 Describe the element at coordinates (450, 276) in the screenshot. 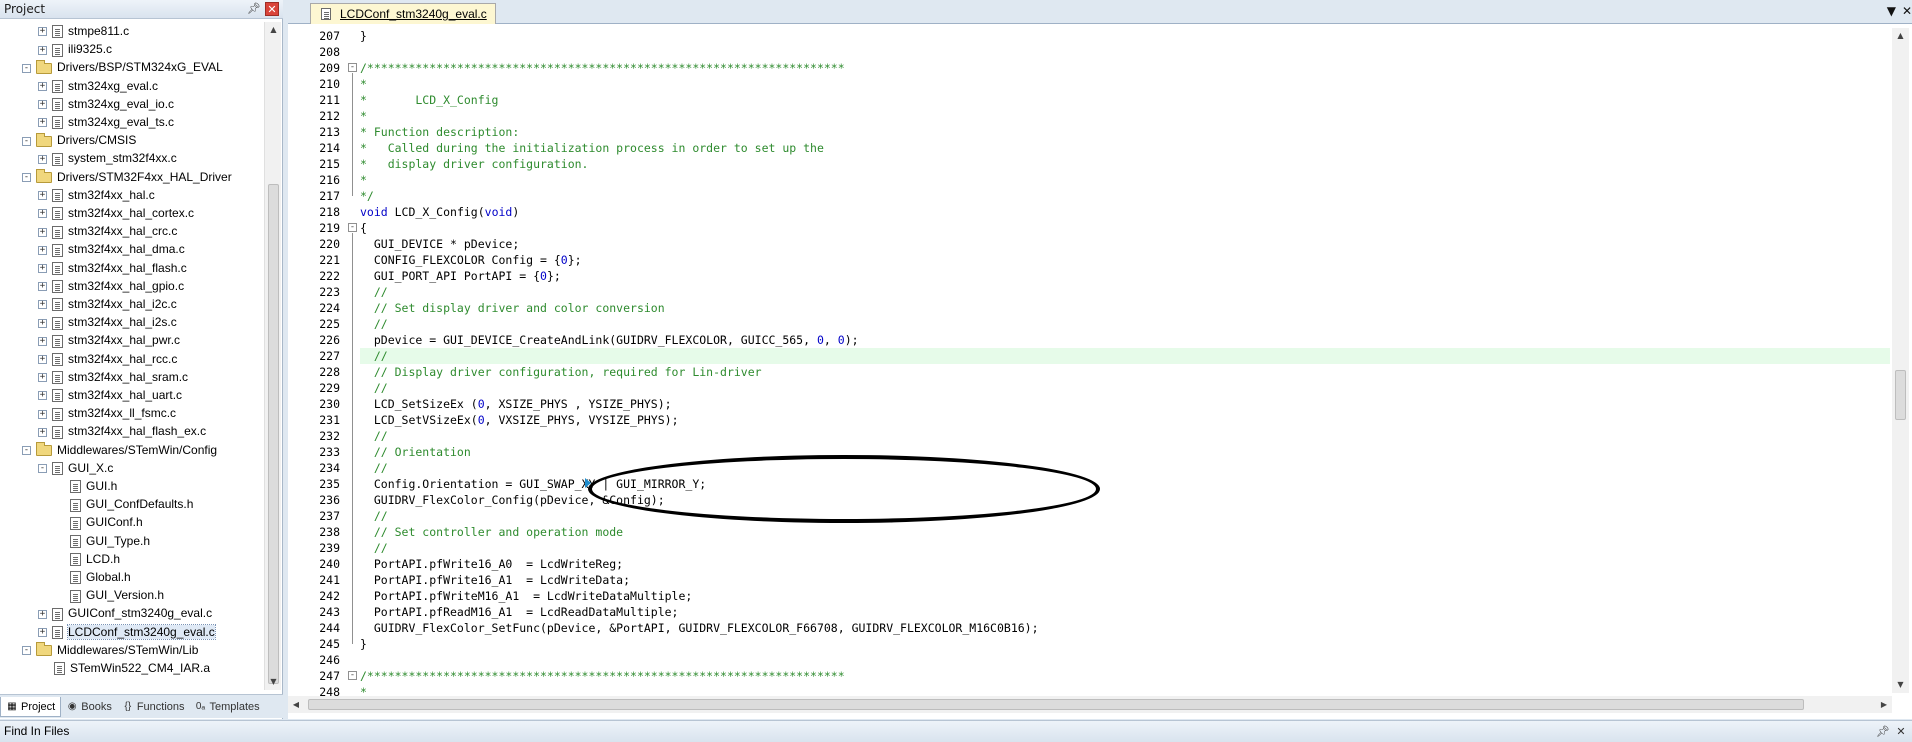

I see `code-text: GUI_PORT_API PortAPI = {` at that location.